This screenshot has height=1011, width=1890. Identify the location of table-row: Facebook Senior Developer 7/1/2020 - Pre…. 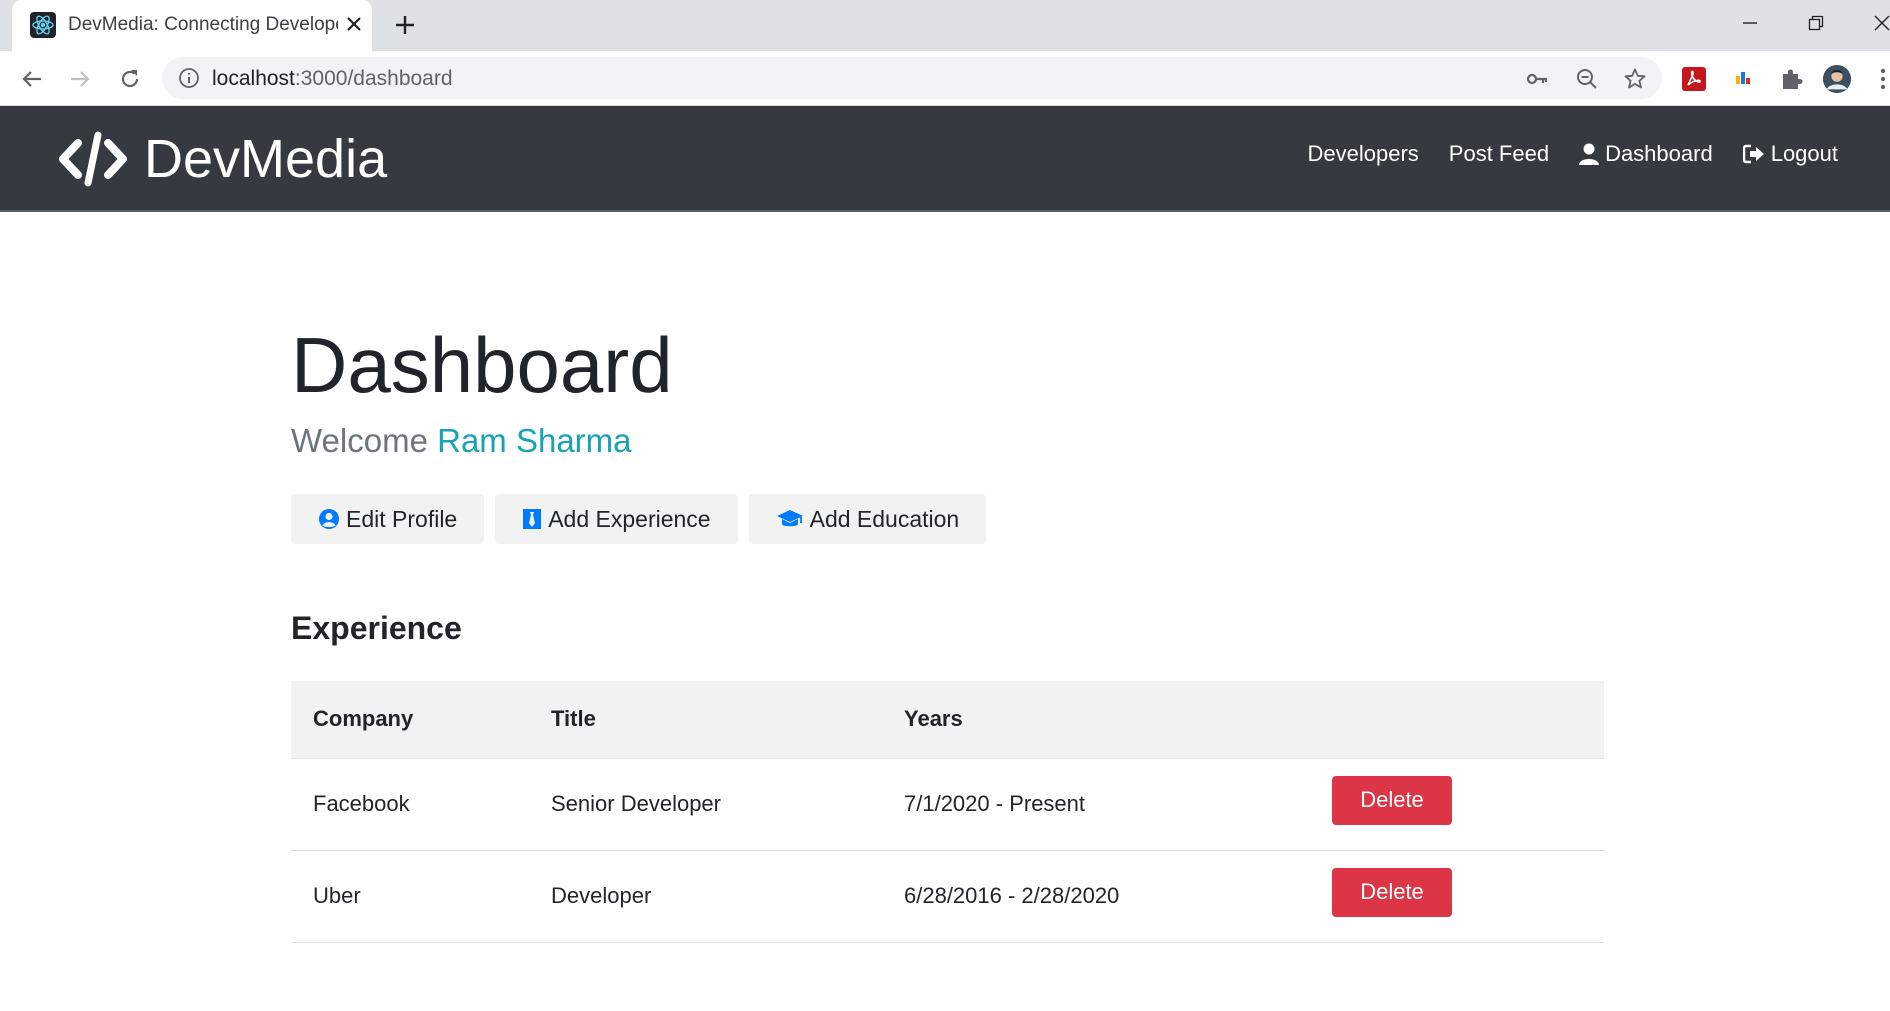
(947, 804).